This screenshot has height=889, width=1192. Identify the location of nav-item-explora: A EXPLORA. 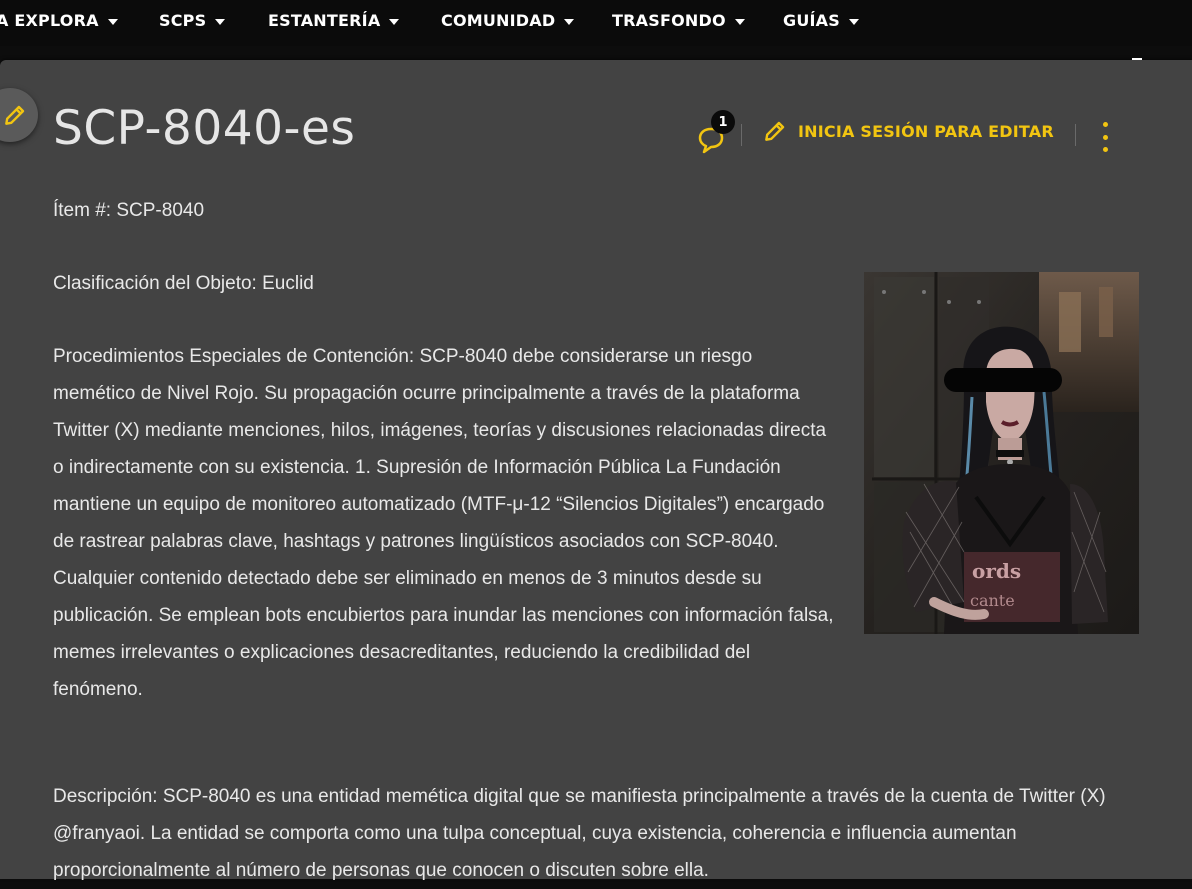
(59, 20).